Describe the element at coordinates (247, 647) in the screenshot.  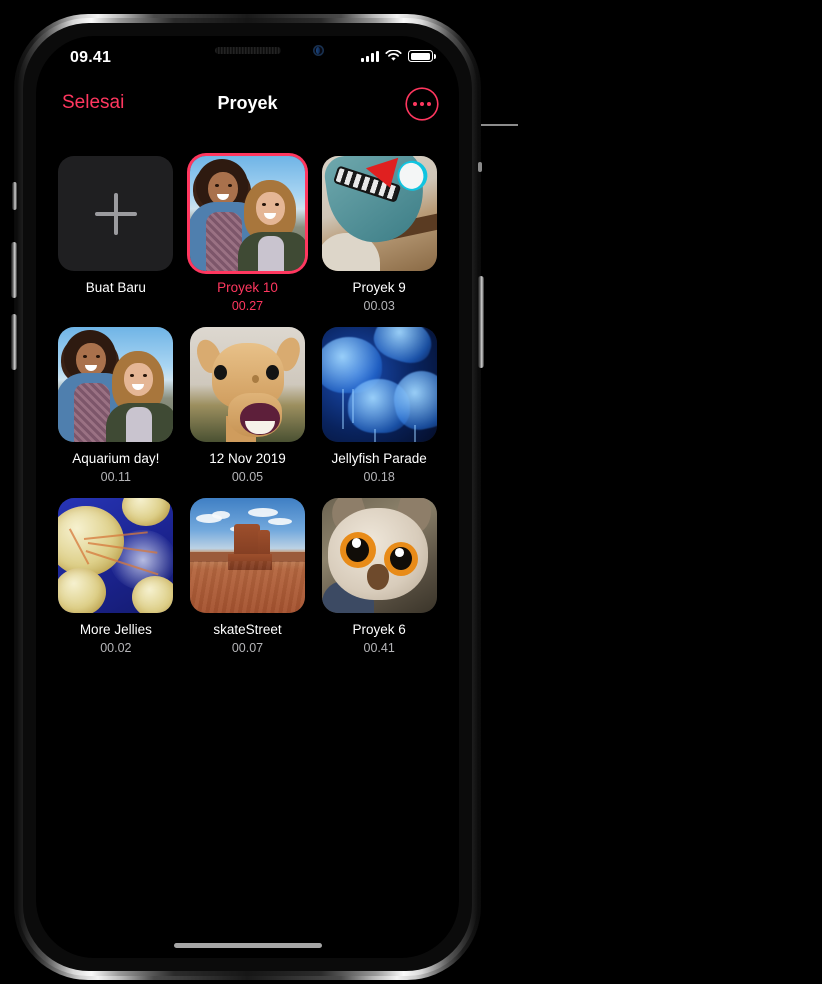
I see `project-duration: 00.07` at that location.